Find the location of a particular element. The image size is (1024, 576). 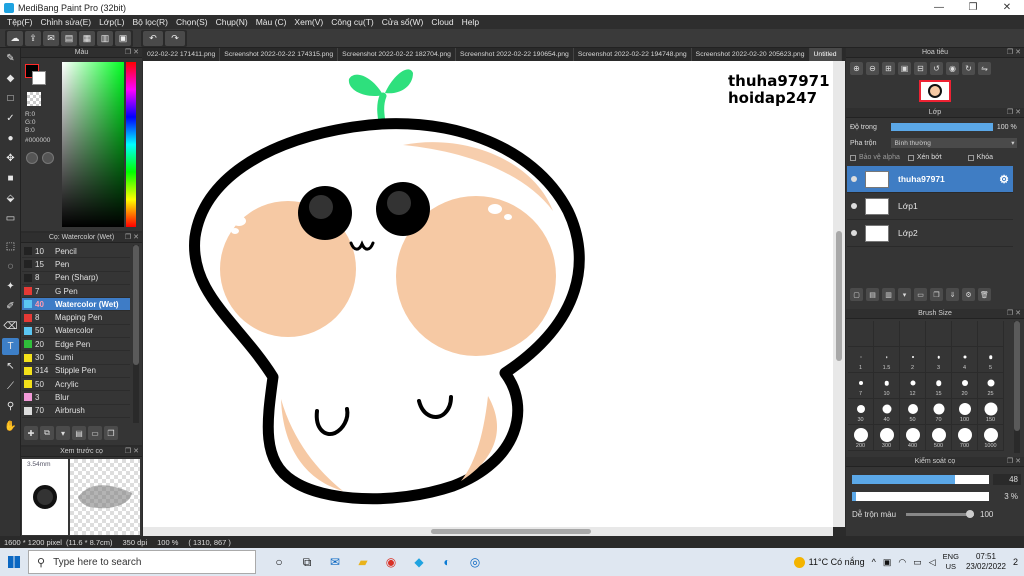

background-color is located at coordinates (39, 78).